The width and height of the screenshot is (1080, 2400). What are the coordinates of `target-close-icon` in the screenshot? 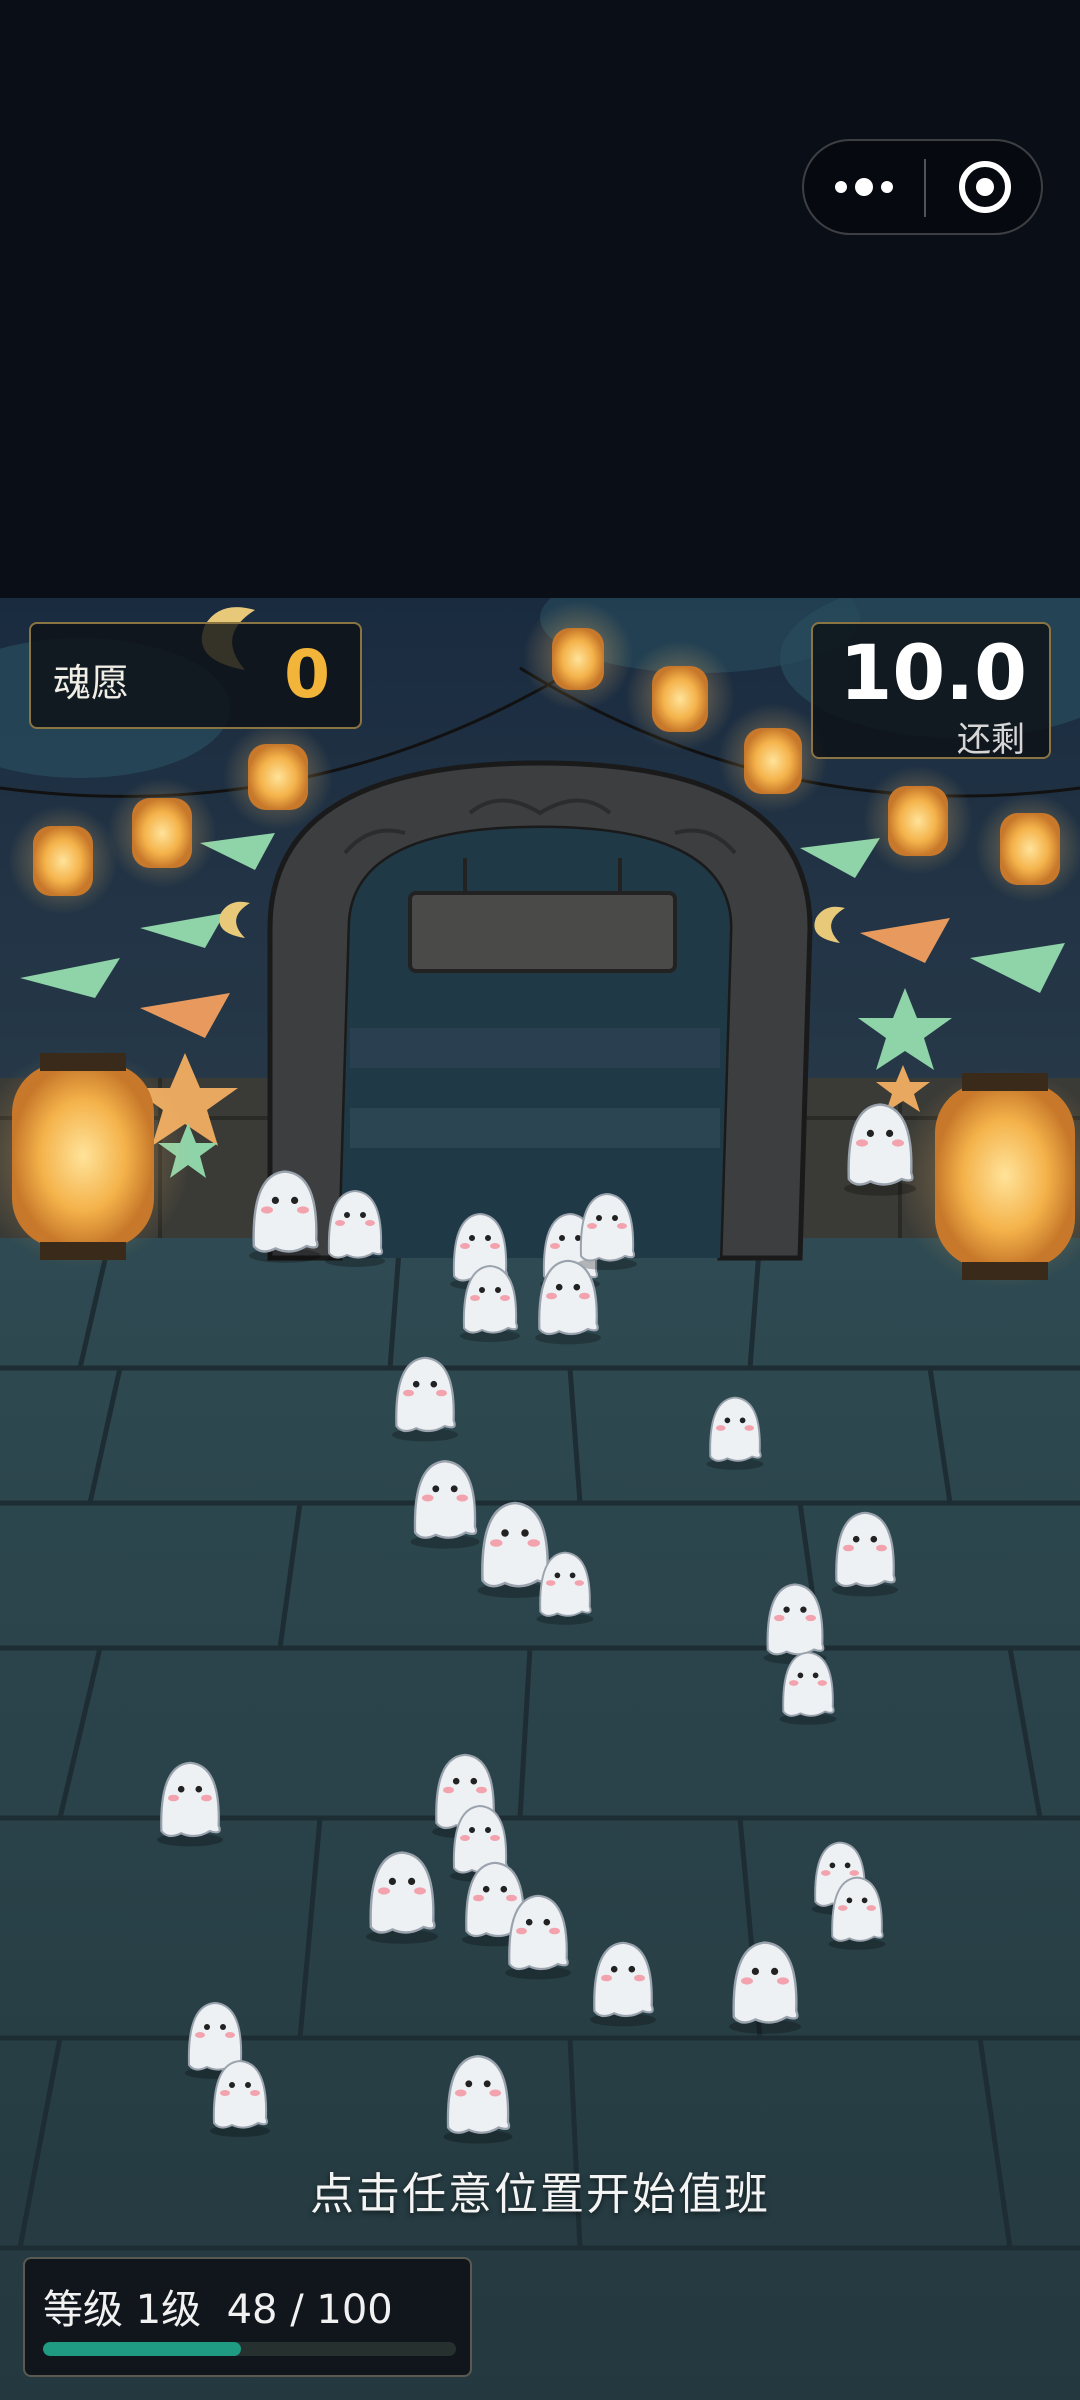 It's located at (984, 187).